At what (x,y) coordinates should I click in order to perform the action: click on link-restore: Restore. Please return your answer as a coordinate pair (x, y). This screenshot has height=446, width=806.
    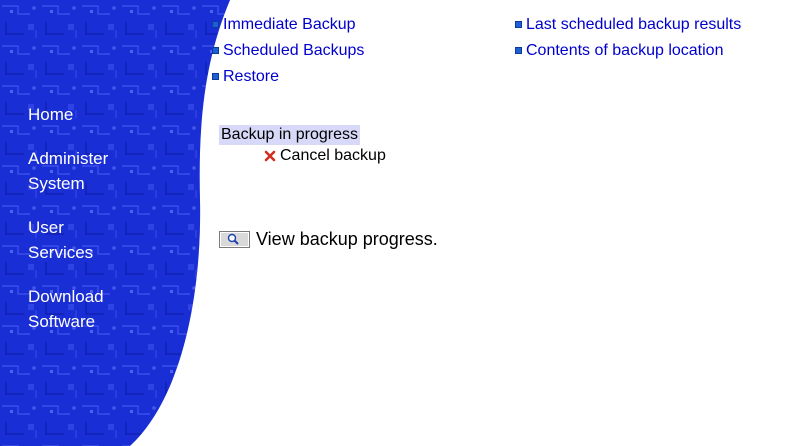
    Looking at the image, I should click on (288, 77).